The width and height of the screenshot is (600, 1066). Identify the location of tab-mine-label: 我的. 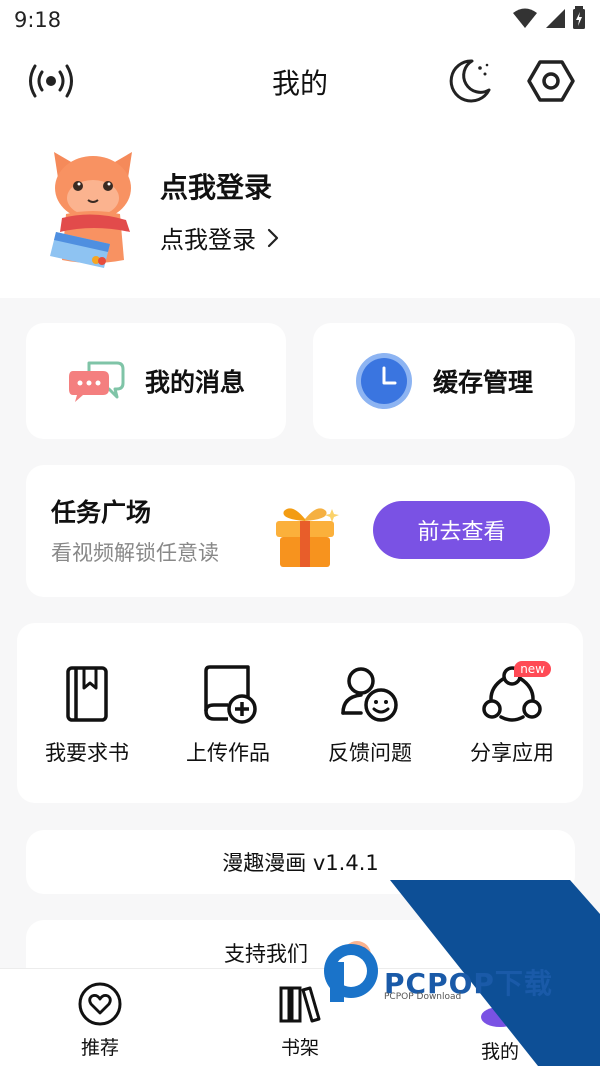
(499, 1052).